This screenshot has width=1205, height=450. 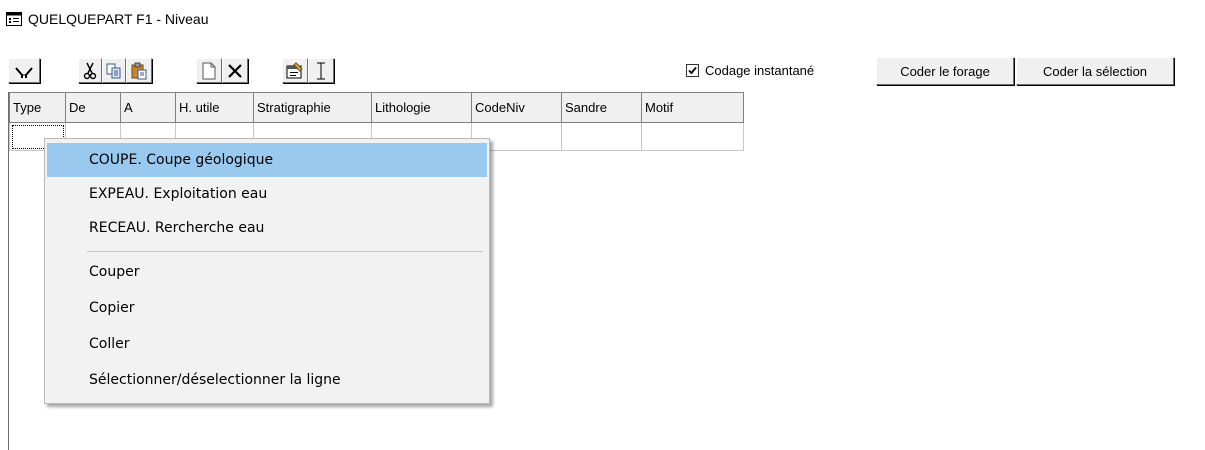 I want to click on codage-instantane-checkbox: Codage instantané, so click(x=750, y=70).